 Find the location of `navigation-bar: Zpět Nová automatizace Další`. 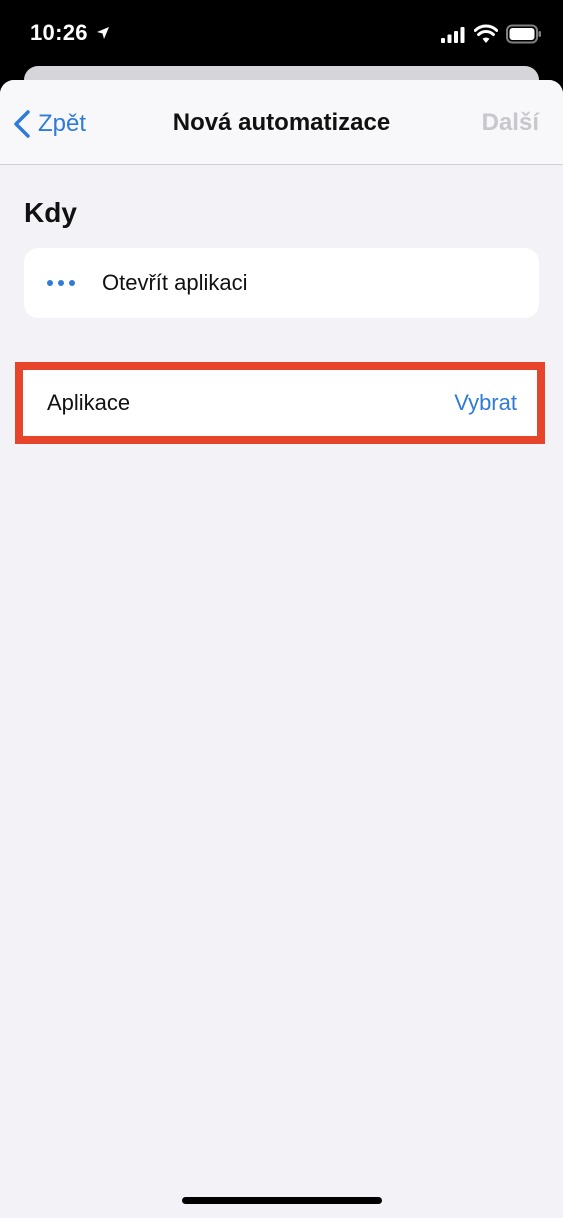

navigation-bar: Zpět Nová automatizace Další is located at coordinates (281, 122).